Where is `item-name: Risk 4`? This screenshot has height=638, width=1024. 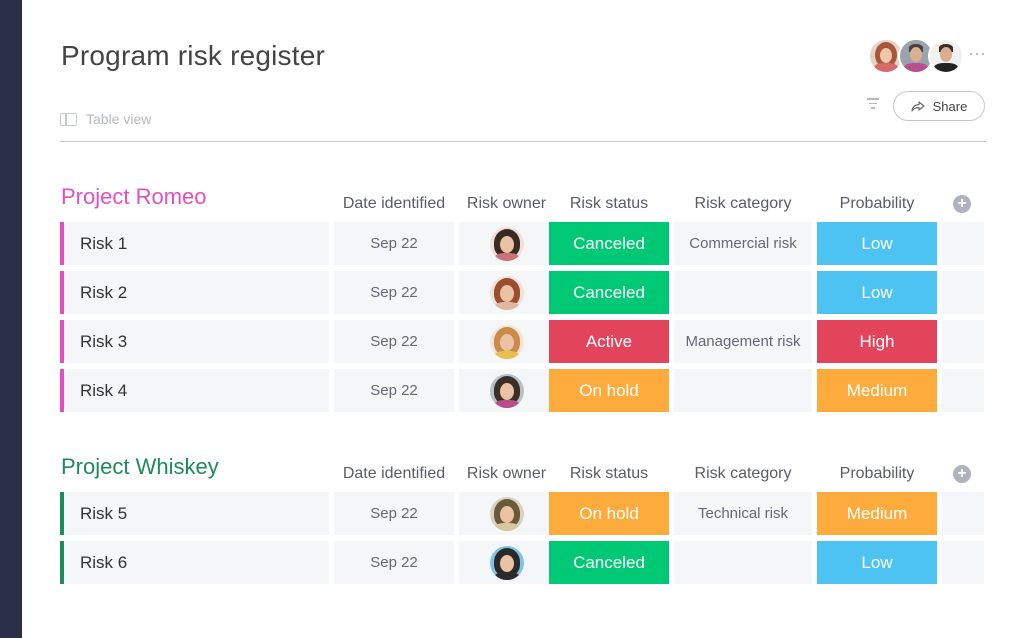
item-name: Risk 4 is located at coordinates (104, 390).